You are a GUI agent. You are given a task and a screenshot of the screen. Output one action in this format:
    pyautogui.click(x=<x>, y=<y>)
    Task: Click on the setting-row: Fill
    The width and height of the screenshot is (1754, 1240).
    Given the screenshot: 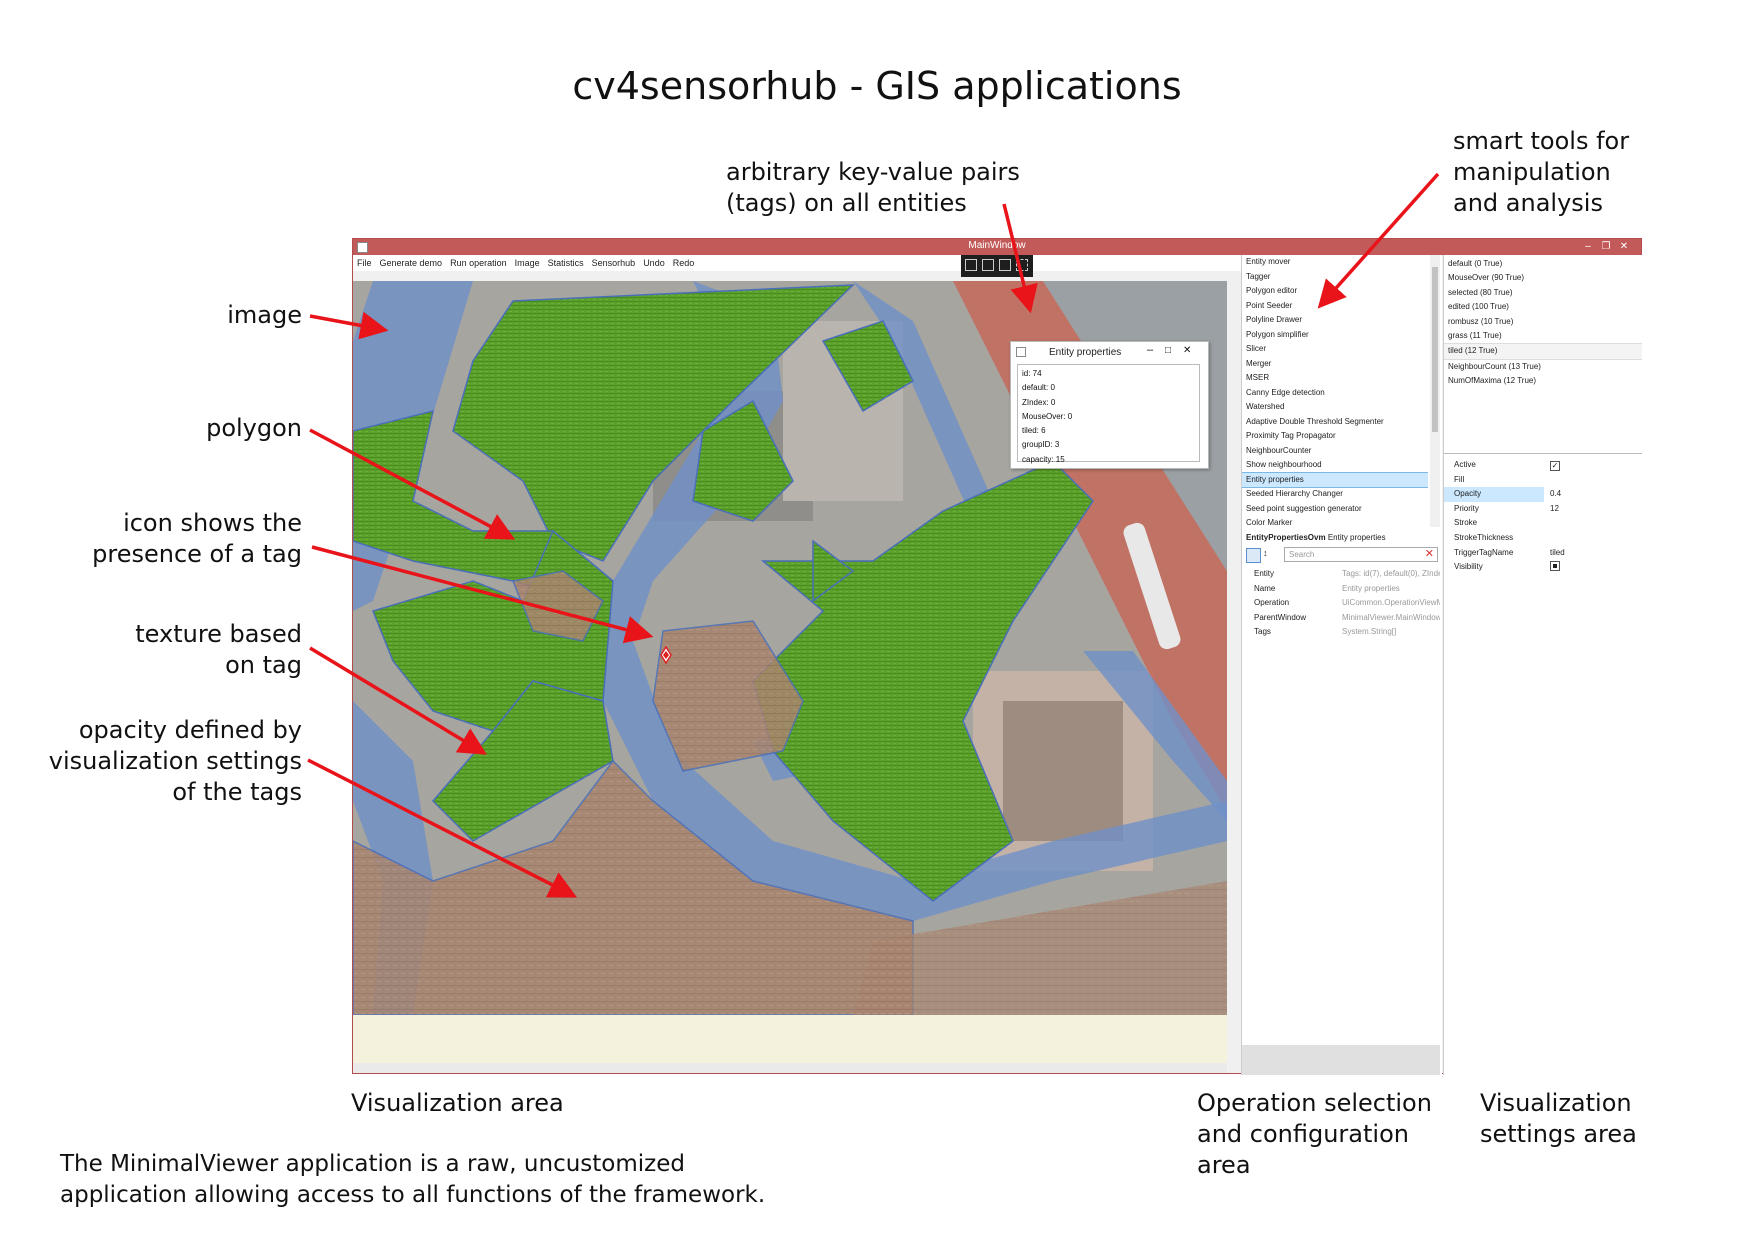 What is the action you would take?
    pyautogui.click(x=1543, y=480)
    